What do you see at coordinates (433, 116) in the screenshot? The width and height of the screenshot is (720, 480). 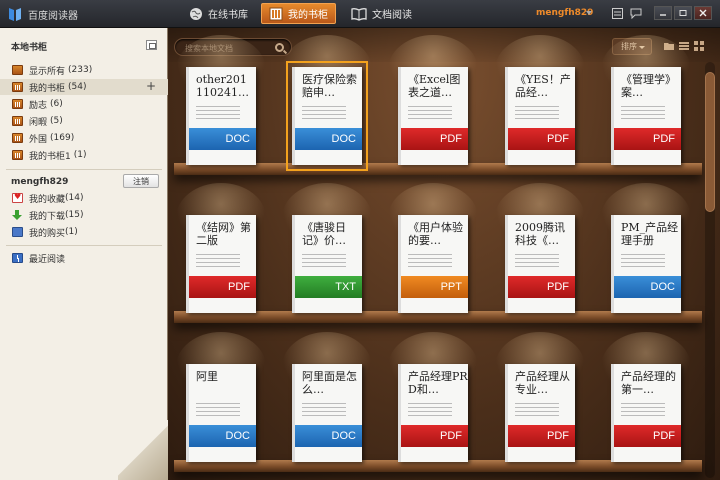 I see `book-item: 《Excel图表之道… PDF` at bounding box center [433, 116].